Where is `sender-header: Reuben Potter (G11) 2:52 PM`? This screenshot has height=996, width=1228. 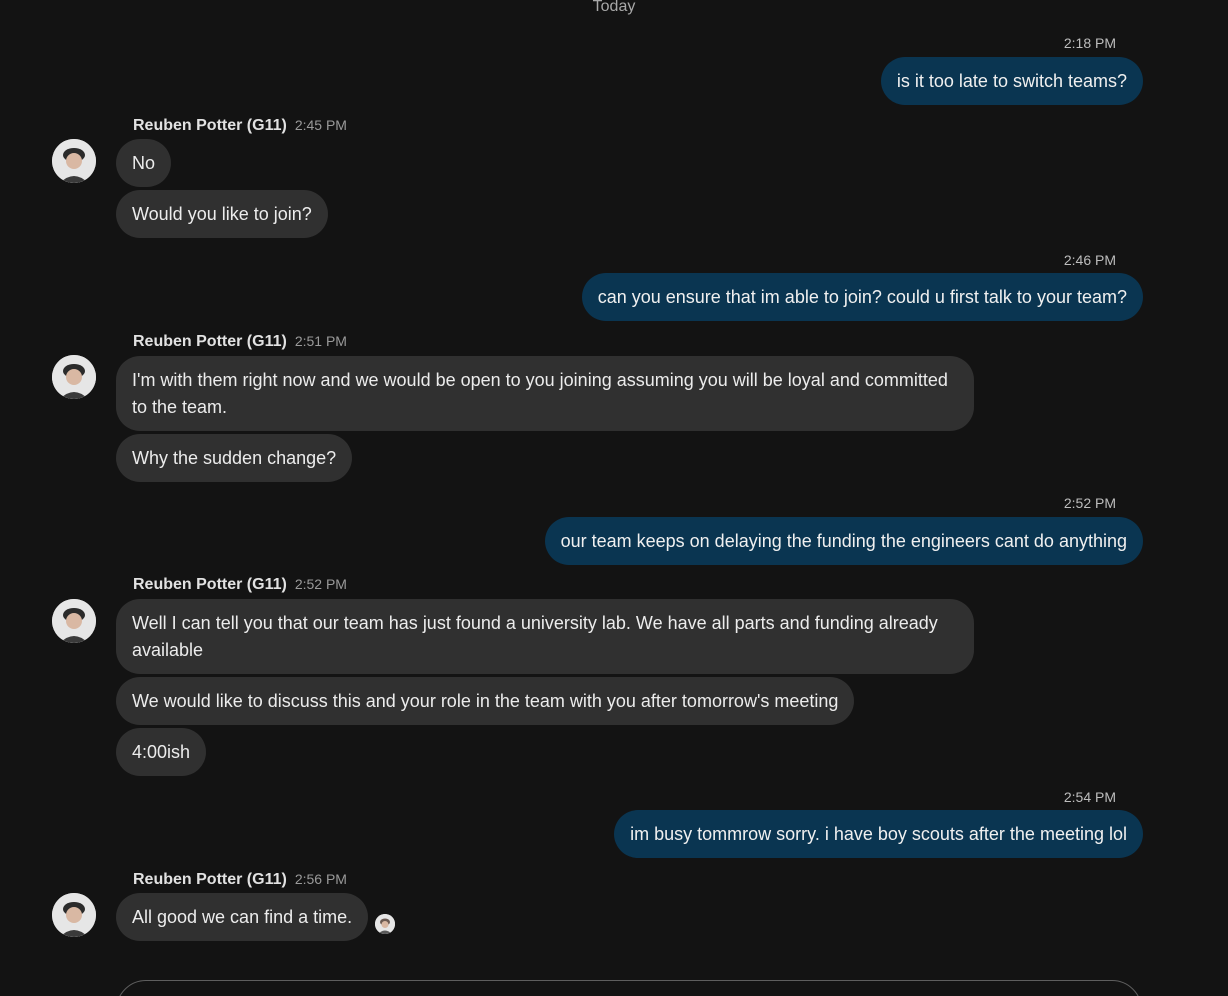
sender-header: Reuben Potter (G11) 2:52 PM is located at coordinates (240, 585).